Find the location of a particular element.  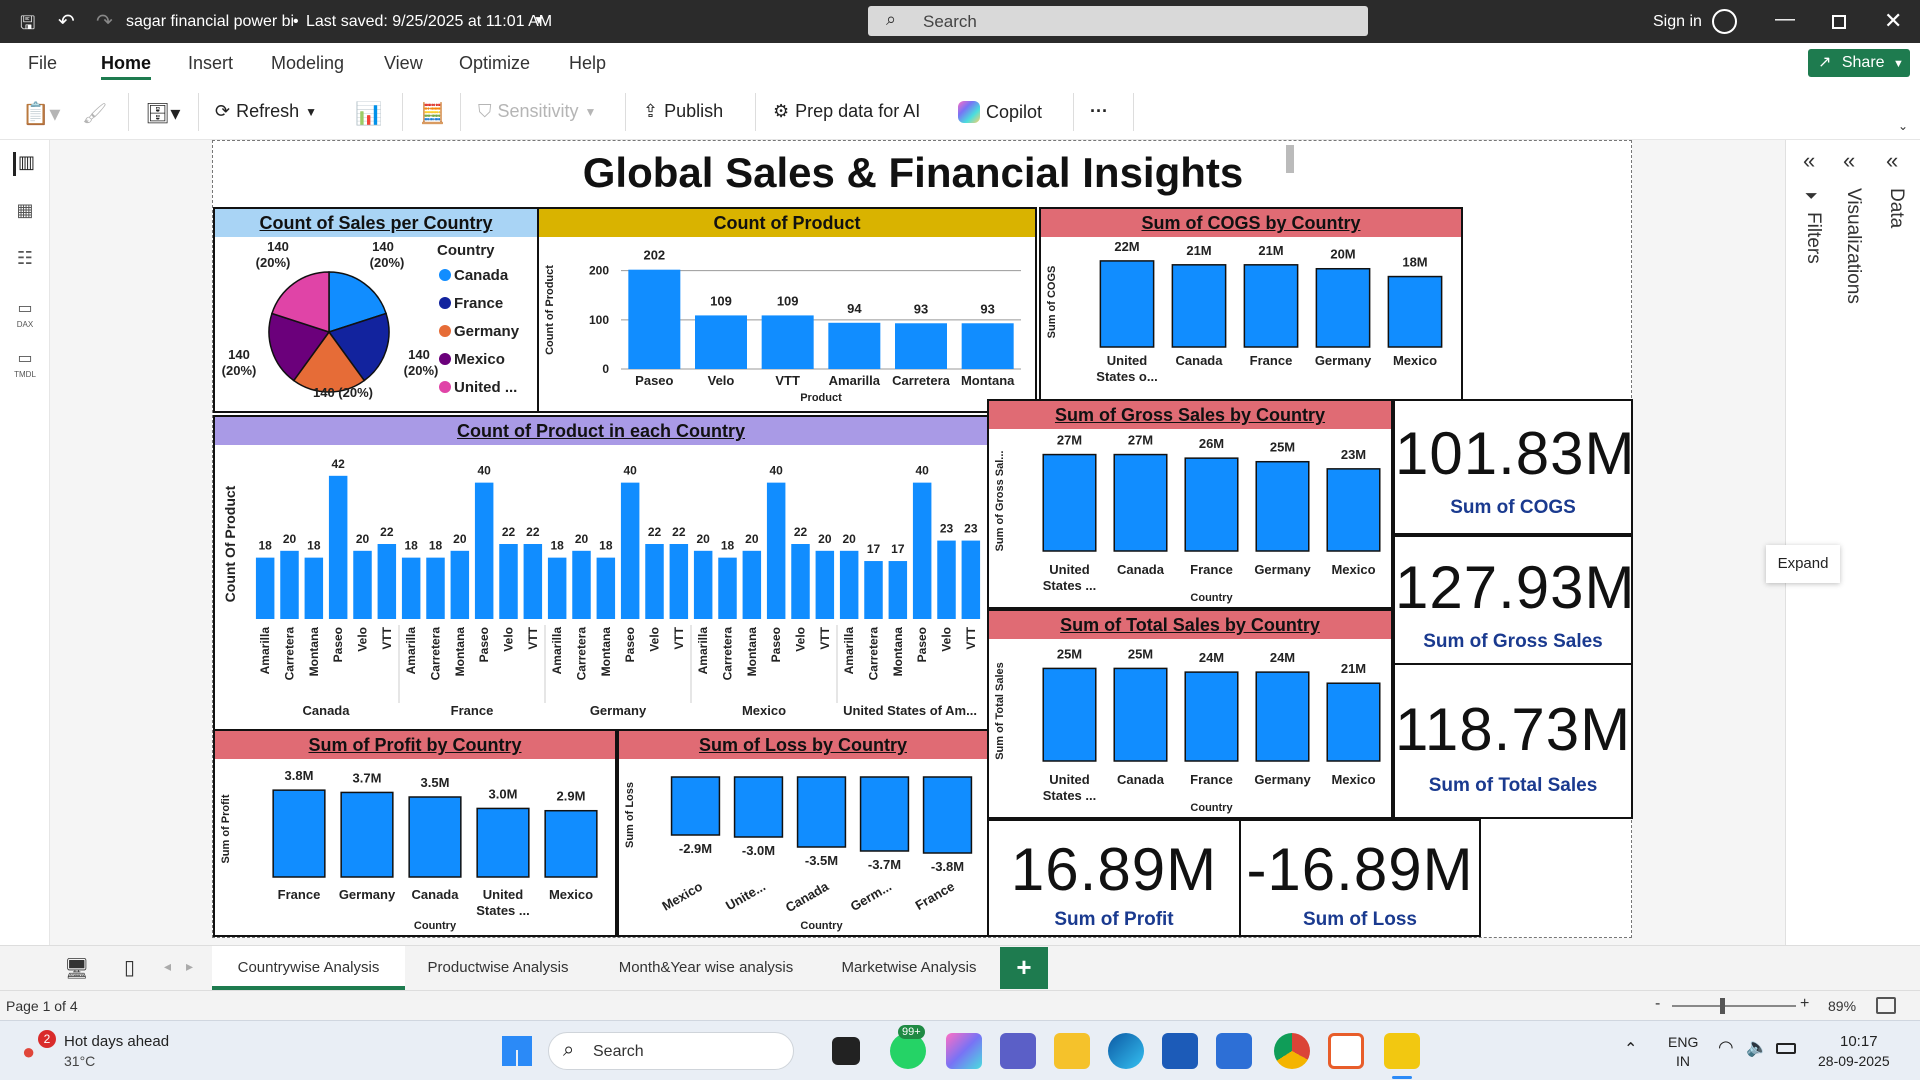

tab-file: File is located at coordinates (42, 63).